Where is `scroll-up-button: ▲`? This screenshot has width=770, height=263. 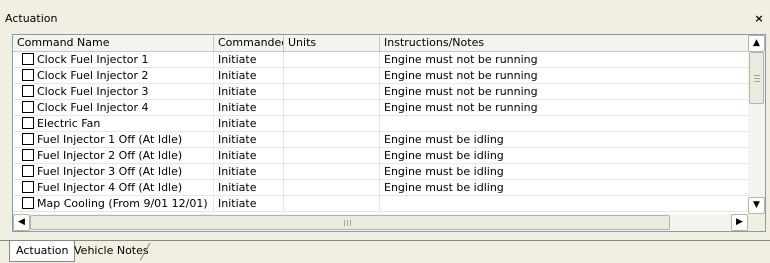 scroll-up-button: ▲ is located at coordinates (756, 43).